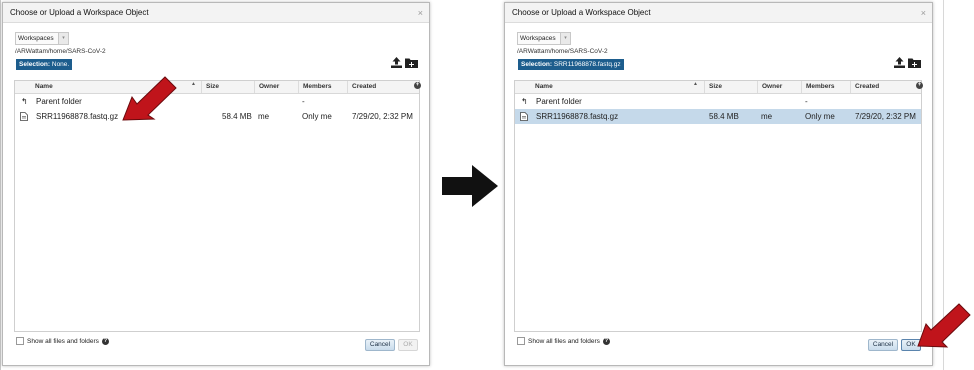  What do you see at coordinates (60, 64) in the screenshot?
I see `selection-value: None.` at bounding box center [60, 64].